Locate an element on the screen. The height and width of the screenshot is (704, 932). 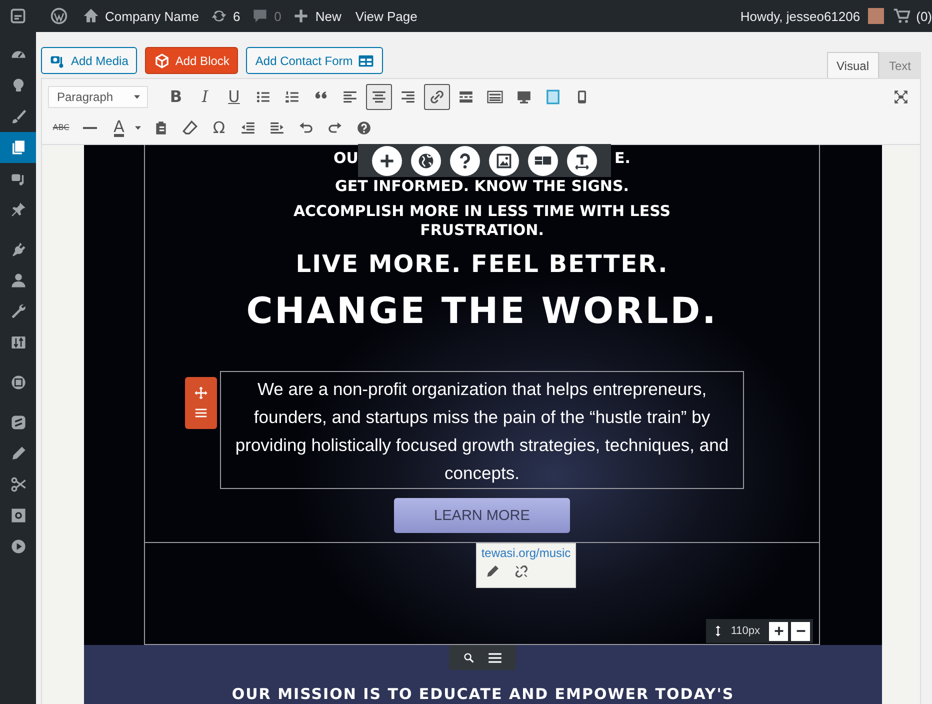
heading-text: CHANGE THE WORLD. is located at coordinates (482, 312).